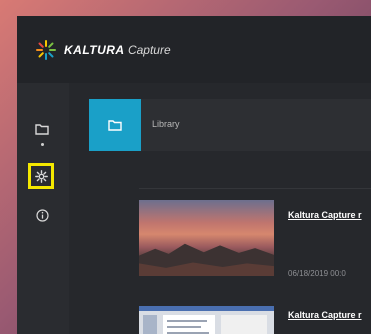 This screenshot has width=371, height=334. I want to click on brand-secondary: Capture, so click(149, 50).